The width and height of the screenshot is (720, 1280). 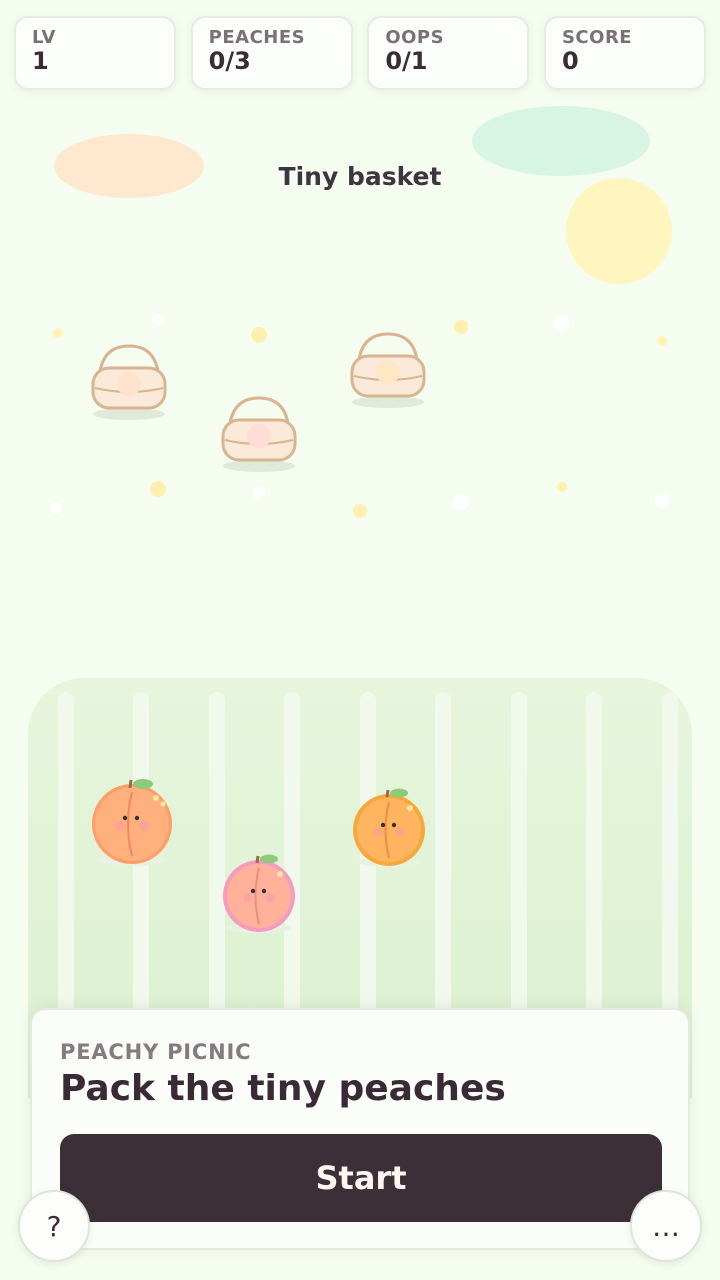 What do you see at coordinates (619, 231) in the screenshot?
I see `sun` at bounding box center [619, 231].